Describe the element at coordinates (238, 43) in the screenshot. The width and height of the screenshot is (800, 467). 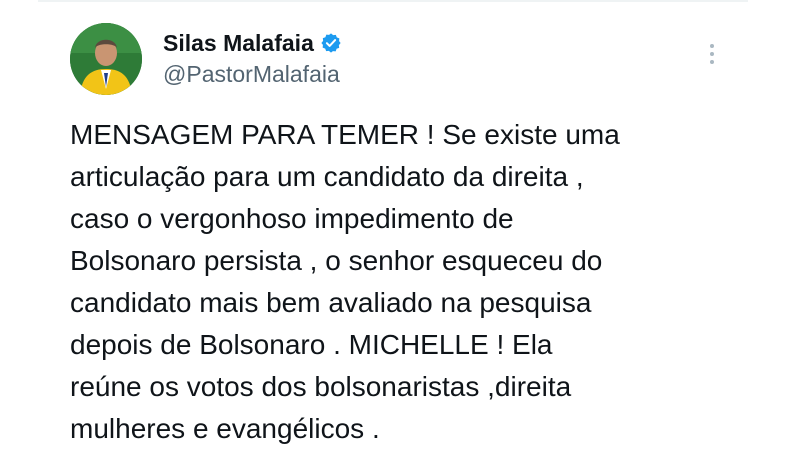
I see `author-display-name: Silas Malafaia` at that location.